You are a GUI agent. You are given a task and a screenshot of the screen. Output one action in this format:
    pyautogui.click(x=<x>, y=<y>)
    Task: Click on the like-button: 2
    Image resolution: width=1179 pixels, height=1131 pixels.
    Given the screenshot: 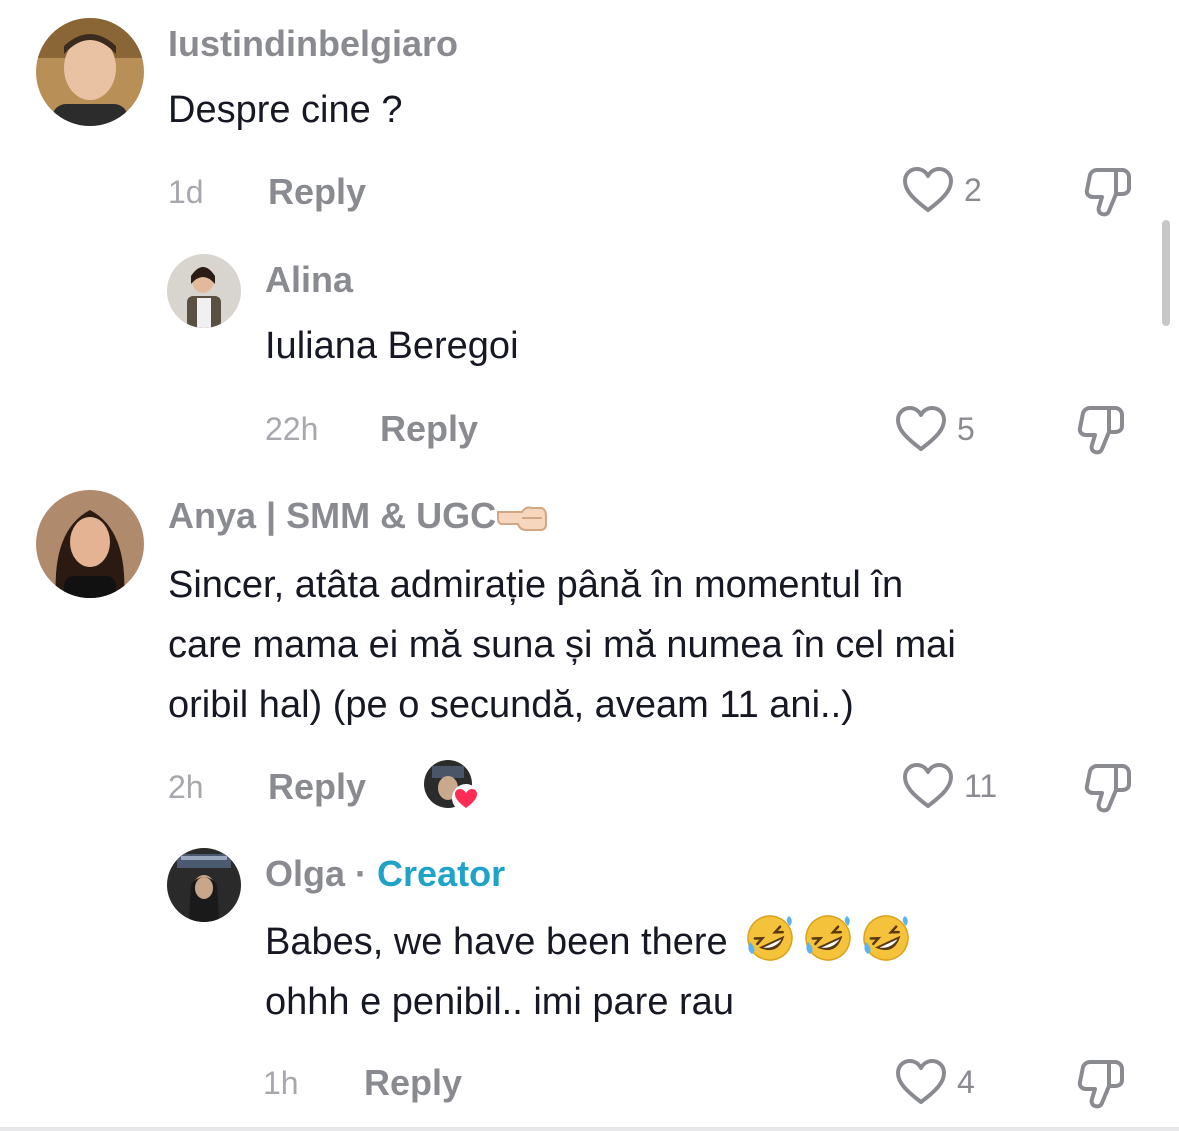 What is the action you would take?
    pyautogui.click(x=942, y=190)
    